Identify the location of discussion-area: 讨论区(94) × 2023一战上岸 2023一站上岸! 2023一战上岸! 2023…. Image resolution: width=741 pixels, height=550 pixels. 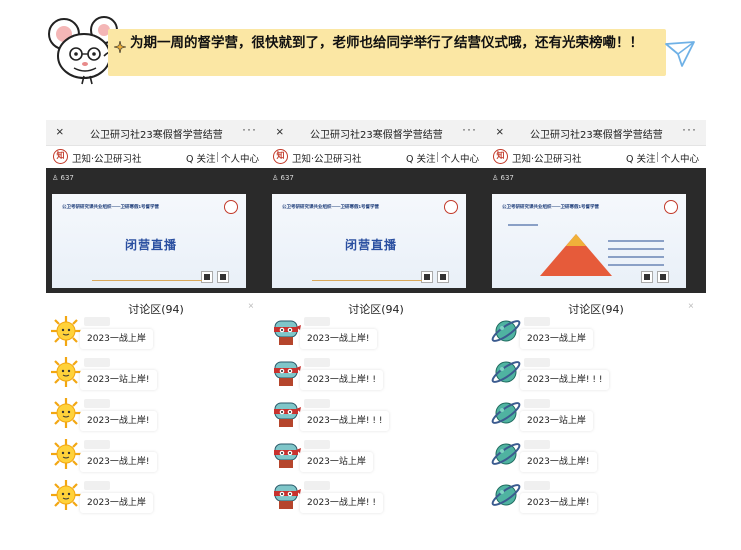
(156, 407).